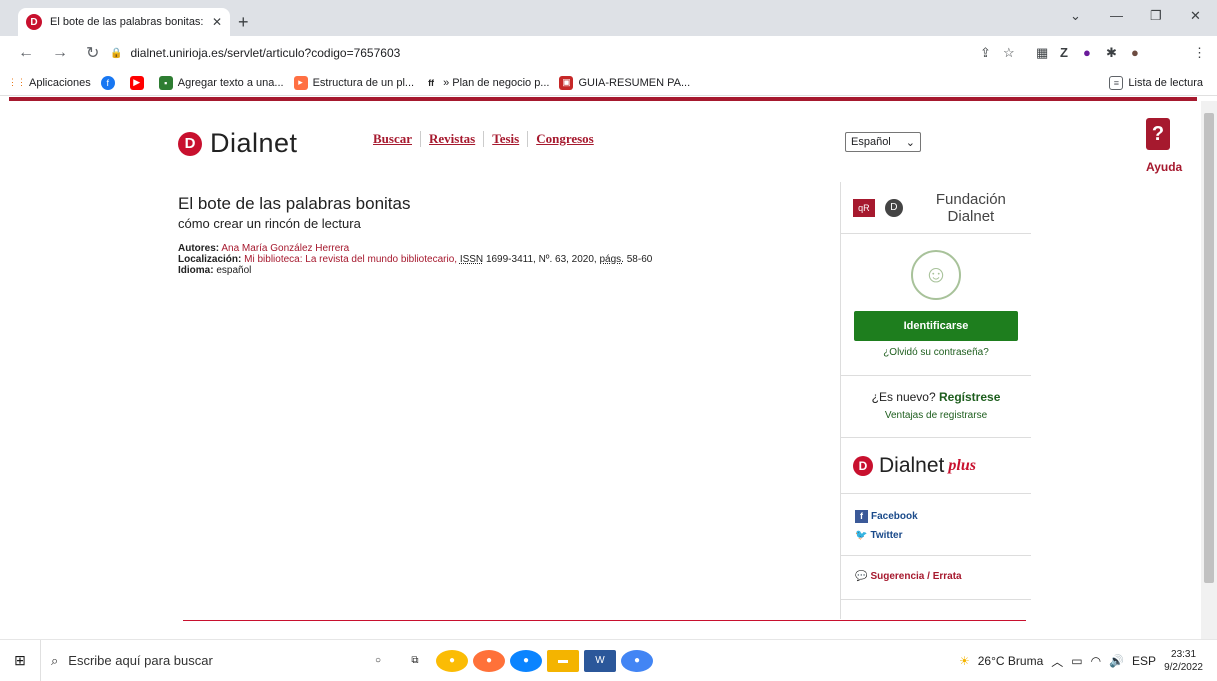  I want to click on forgot-password-link: ¿Olvidó su contraseña?, so click(936, 352).